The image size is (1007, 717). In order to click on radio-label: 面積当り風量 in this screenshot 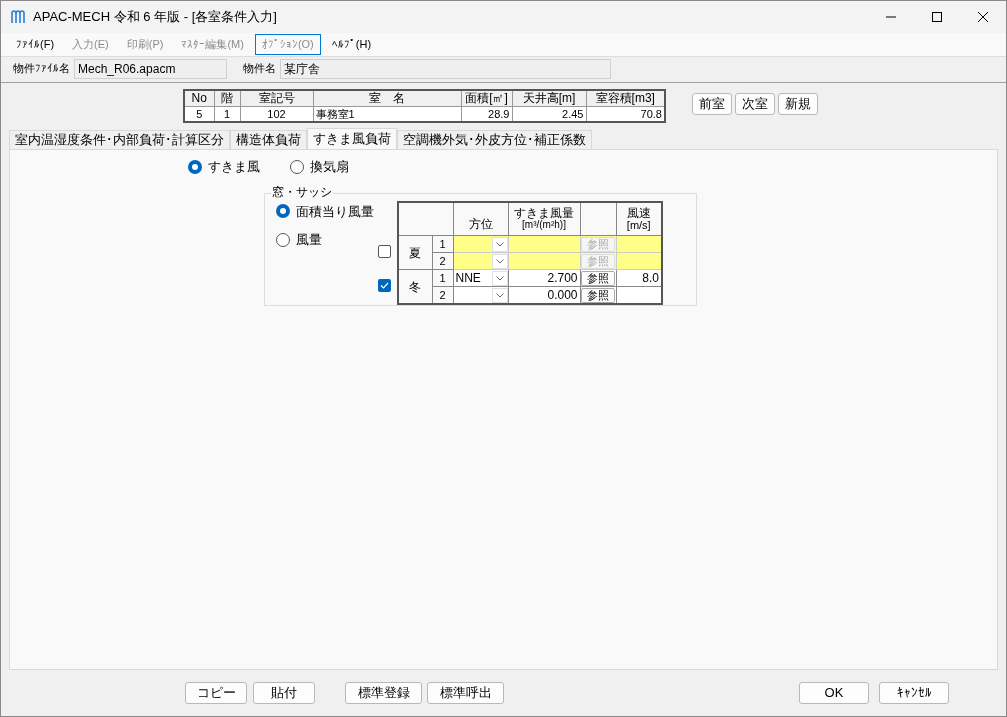, I will do `click(335, 211)`.